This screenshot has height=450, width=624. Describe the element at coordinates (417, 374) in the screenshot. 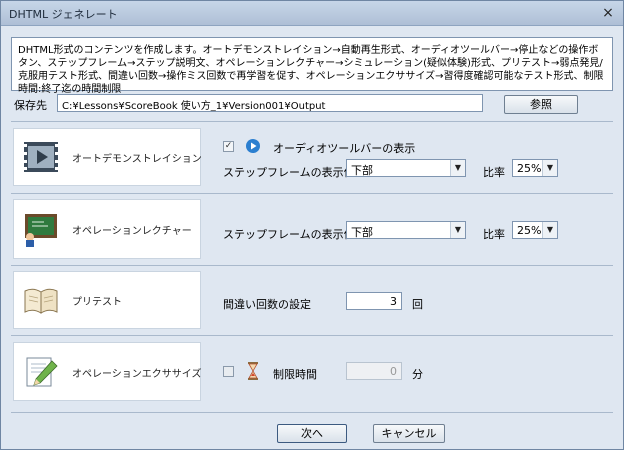

I see `time-limit-unit: 分` at that location.